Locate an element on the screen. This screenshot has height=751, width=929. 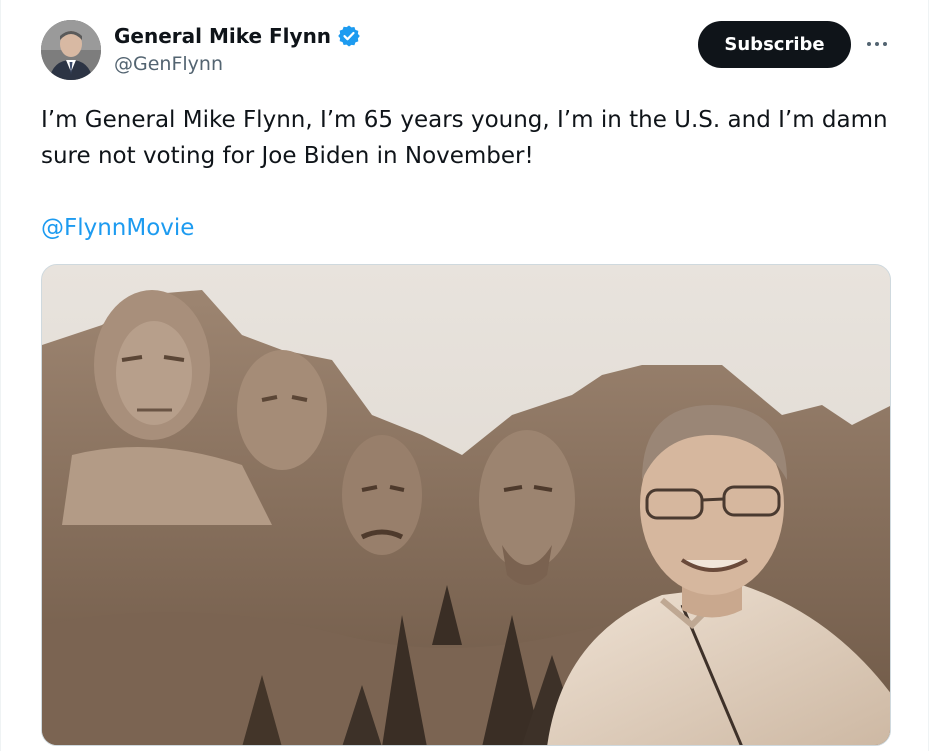
author-handle: @GenFlynn is located at coordinates (168, 64).